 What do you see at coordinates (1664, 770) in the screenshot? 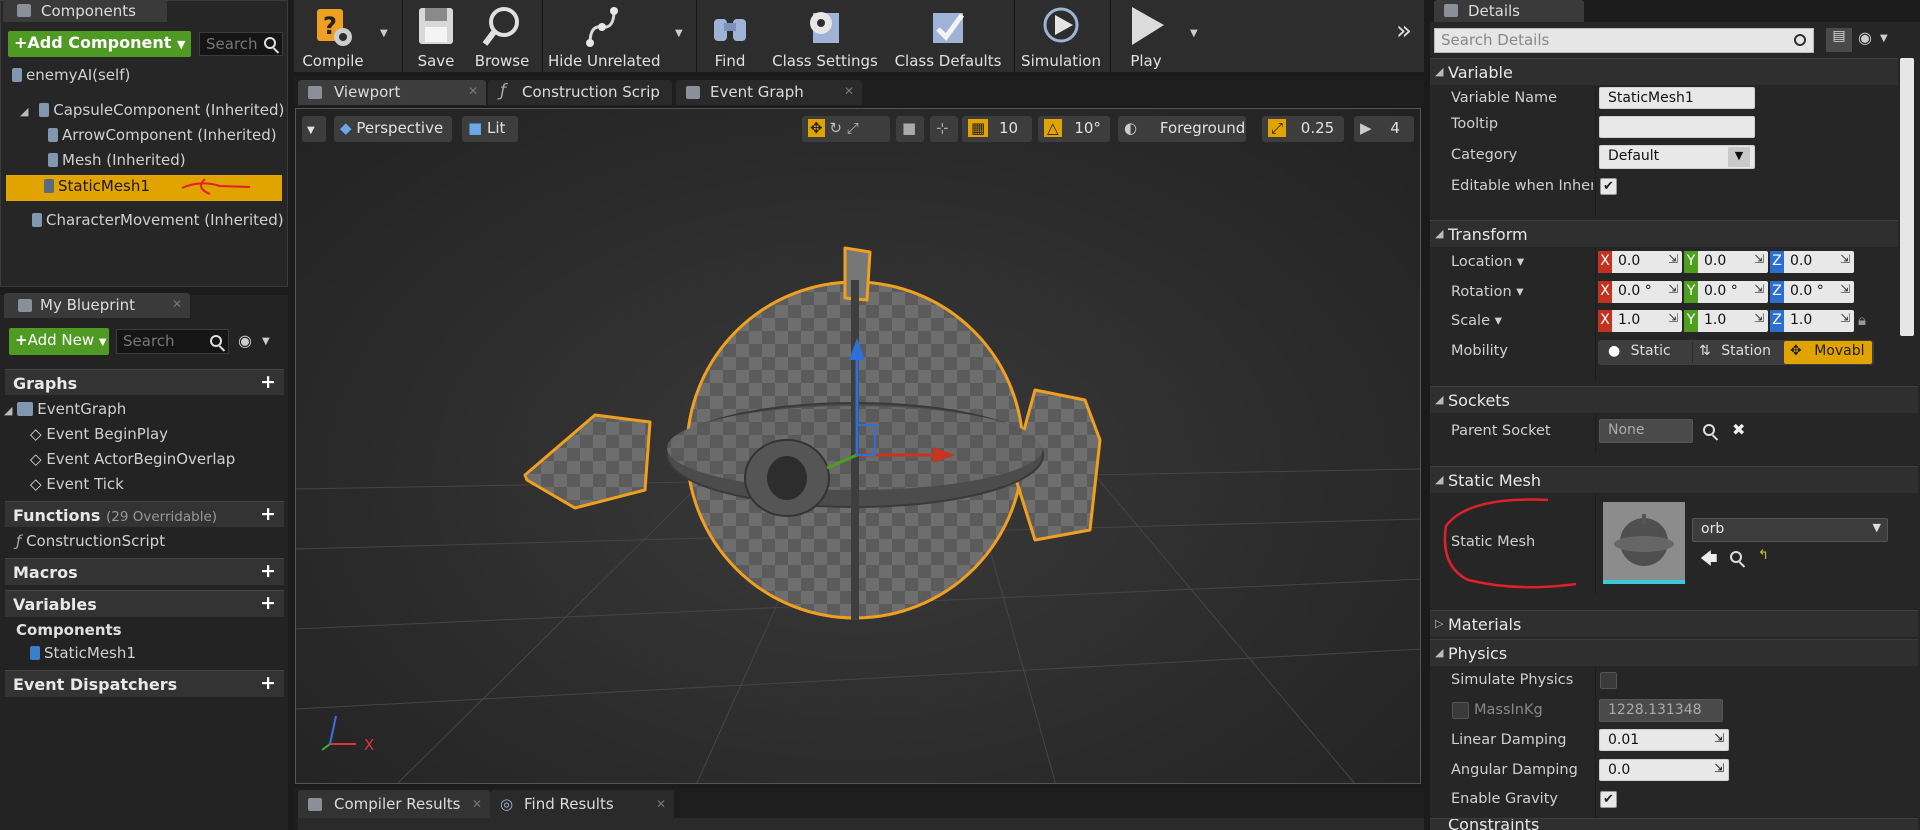
I see `angular-damping-field: 0.0 ⇲` at bounding box center [1664, 770].